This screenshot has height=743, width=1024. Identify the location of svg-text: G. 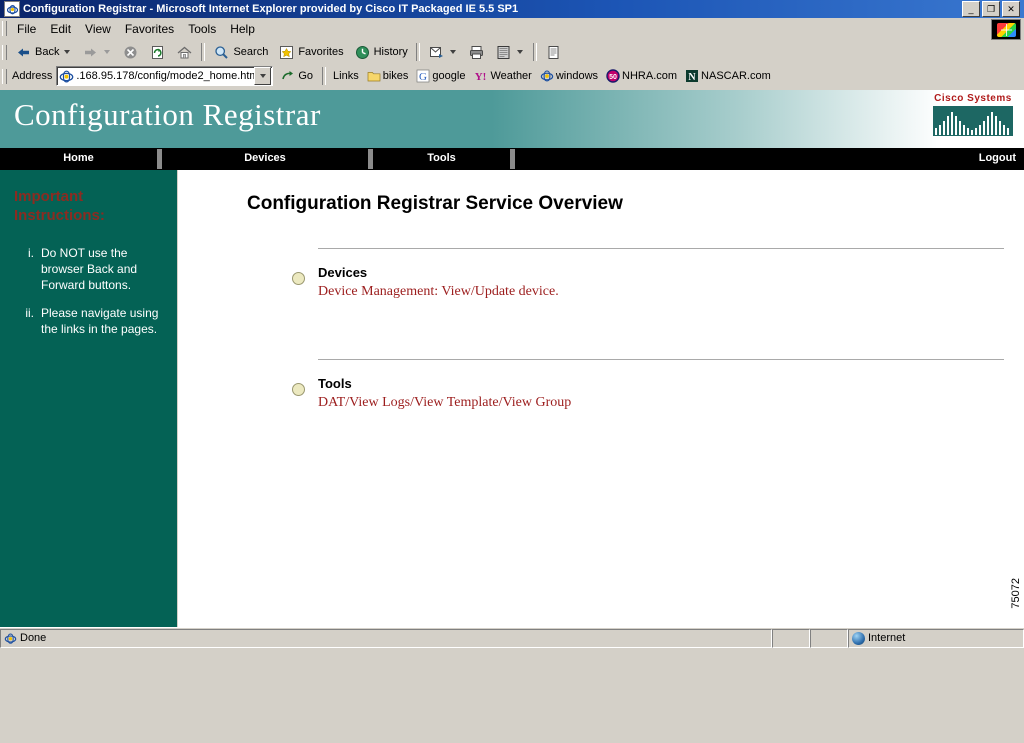
(423, 77).